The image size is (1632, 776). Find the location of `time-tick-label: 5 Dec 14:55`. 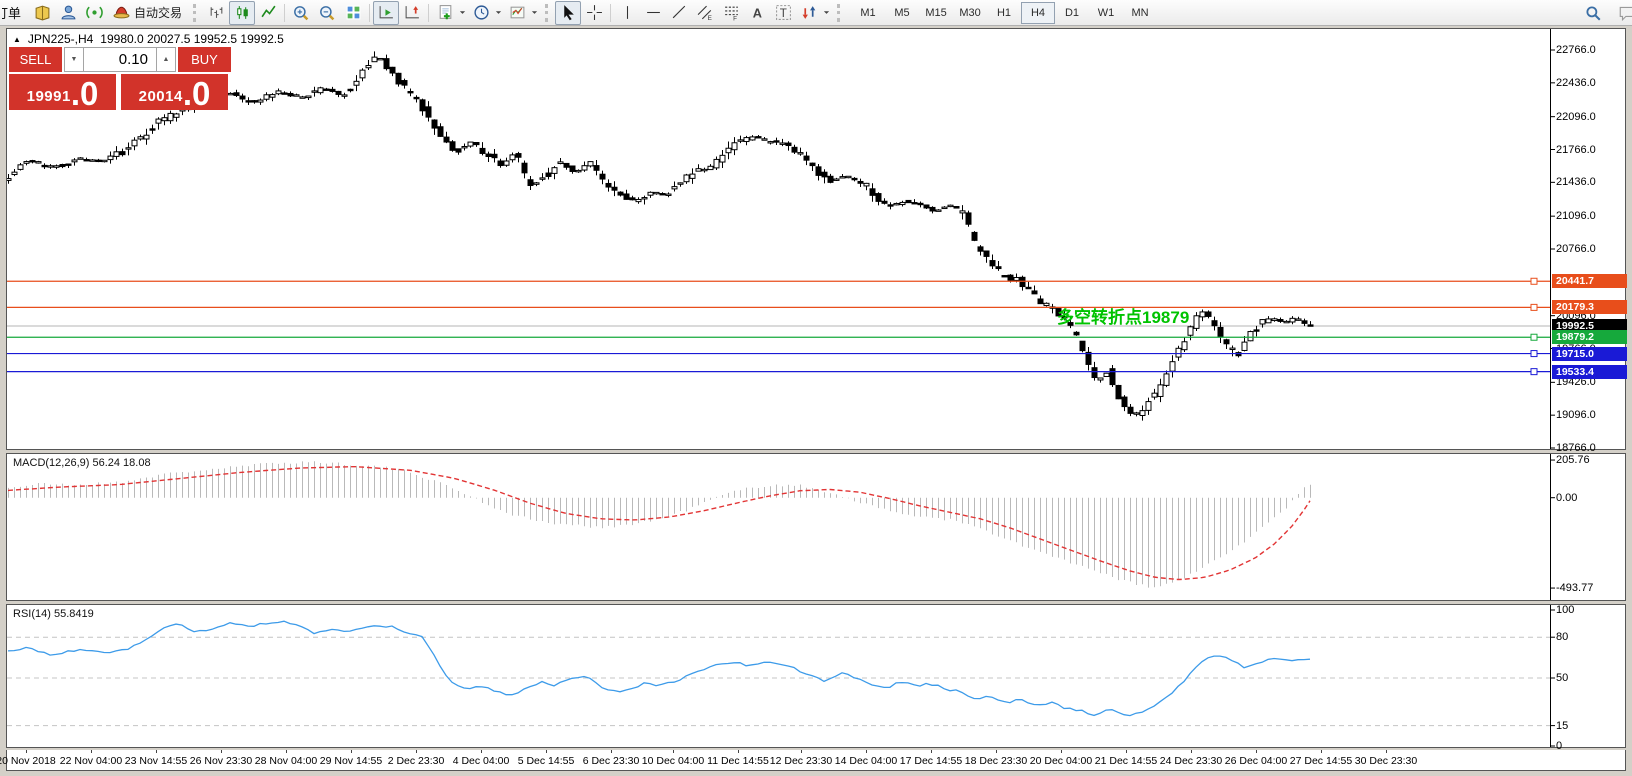

time-tick-label: 5 Dec 14:55 is located at coordinates (546, 761).